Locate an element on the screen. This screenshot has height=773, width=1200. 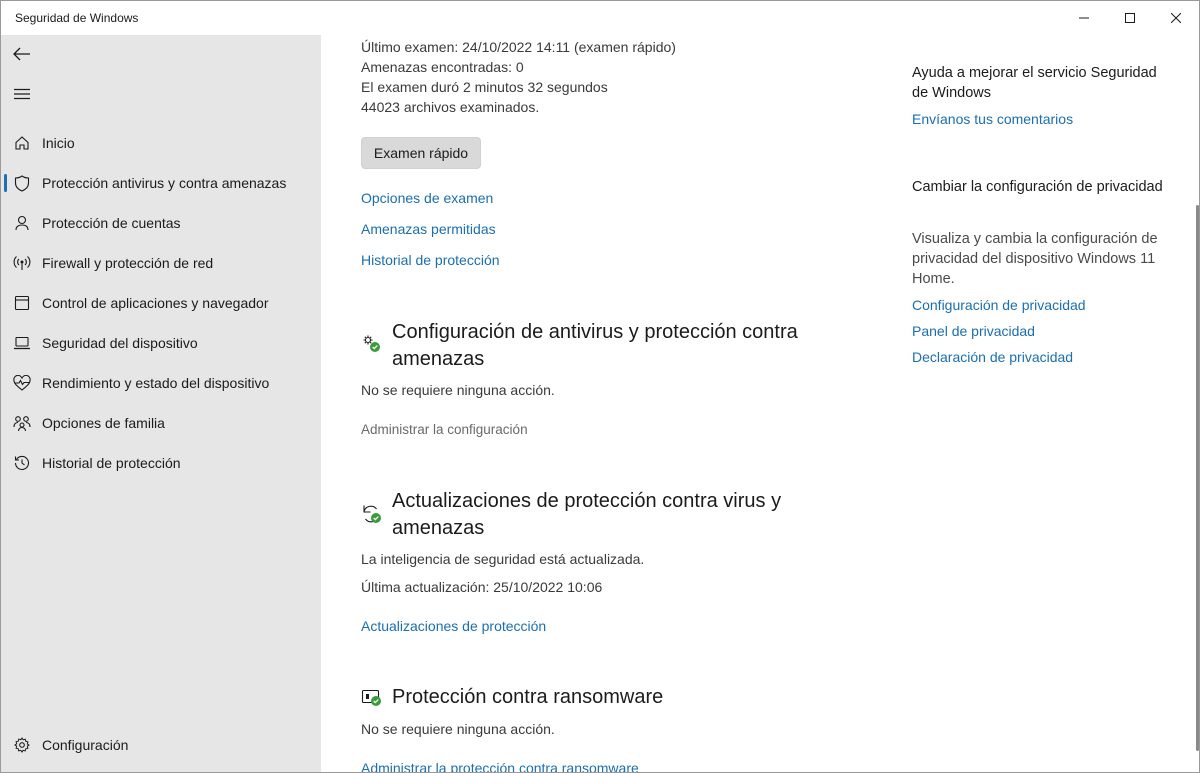
ransomware-status-text: No se requiere ninguna acción. is located at coordinates (458, 729).